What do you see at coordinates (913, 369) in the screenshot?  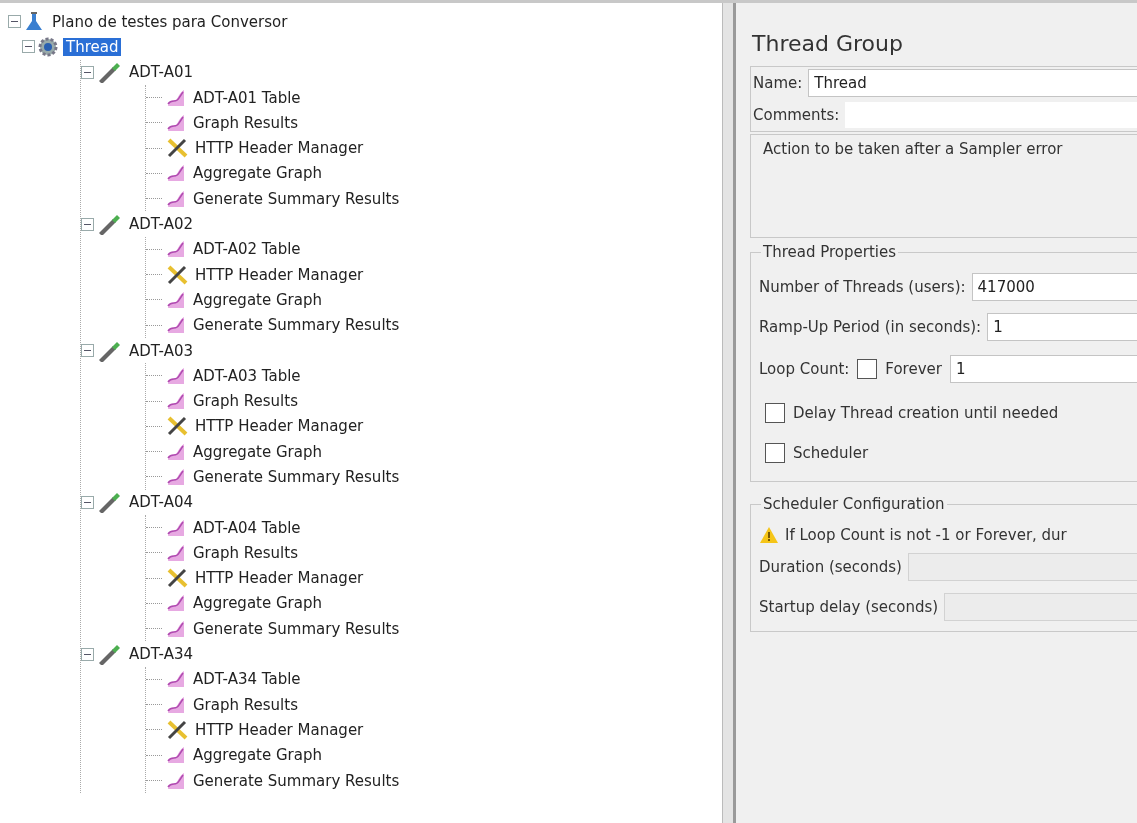 I see `checkbox-label: Forever` at bounding box center [913, 369].